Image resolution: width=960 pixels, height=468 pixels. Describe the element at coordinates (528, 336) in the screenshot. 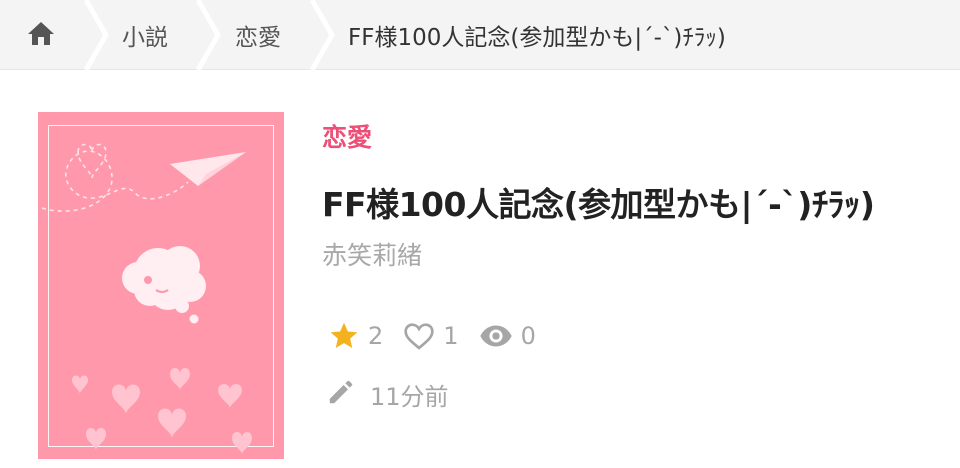

I see `view-count-value: 0` at that location.